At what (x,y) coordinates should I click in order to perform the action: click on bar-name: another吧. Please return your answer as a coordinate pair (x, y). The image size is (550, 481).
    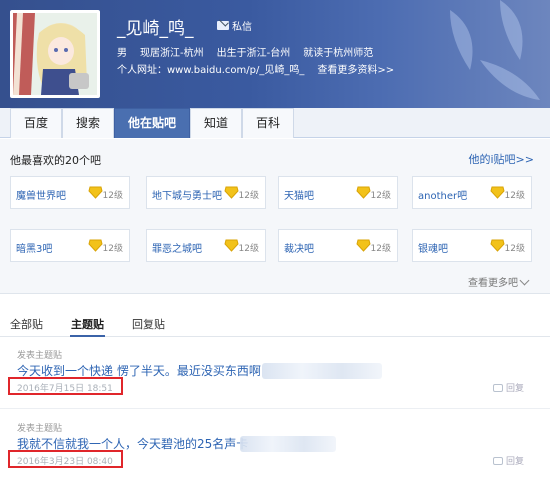
    Looking at the image, I should click on (442, 194).